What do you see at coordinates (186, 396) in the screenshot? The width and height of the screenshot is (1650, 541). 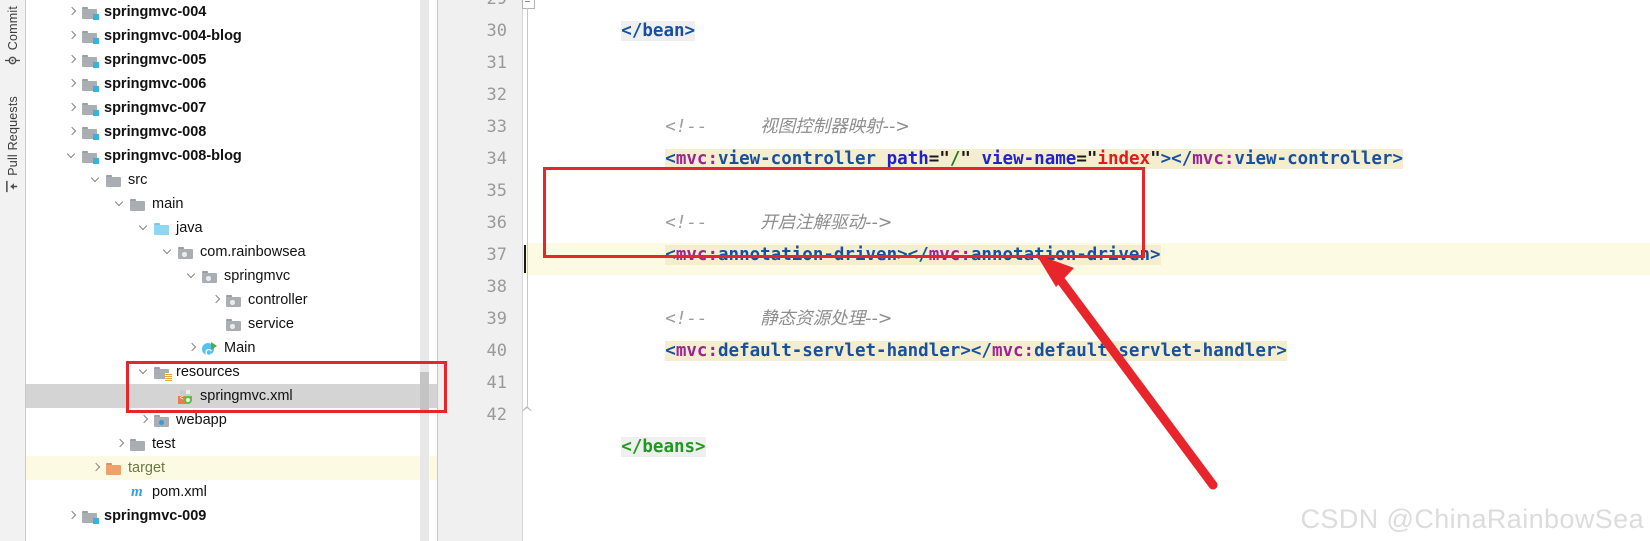 I see `xml-file-icon: <` at bounding box center [186, 396].